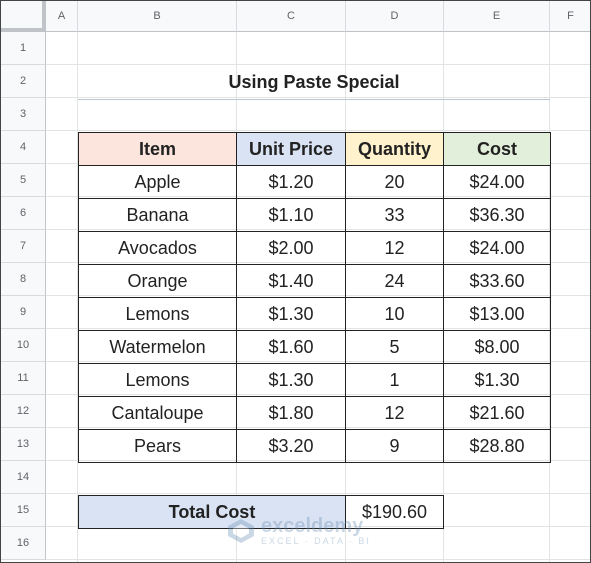 This screenshot has height=563, width=591. Describe the element at coordinates (62, 16) in the screenshot. I see `column-header-a: A` at that location.